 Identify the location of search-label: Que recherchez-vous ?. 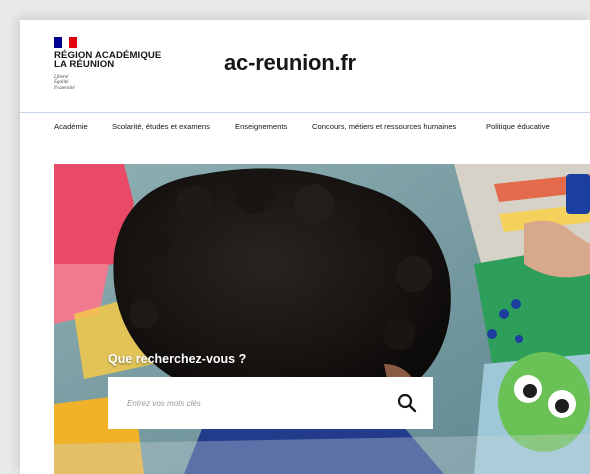
(177, 359).